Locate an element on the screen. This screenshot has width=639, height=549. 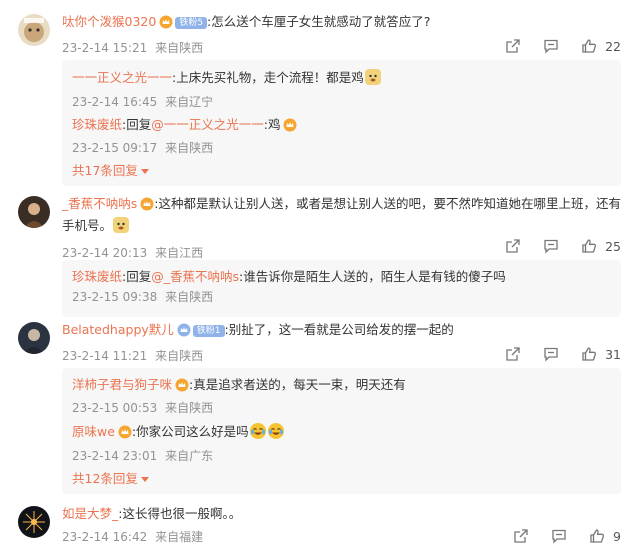
reply-meta: 23-2-15 00:53 来自陕西 is located at coordinates (341, 408).